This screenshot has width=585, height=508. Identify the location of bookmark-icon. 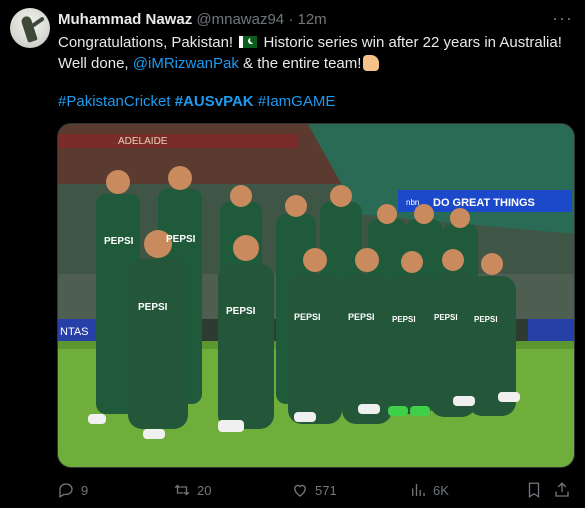
(534, 490).